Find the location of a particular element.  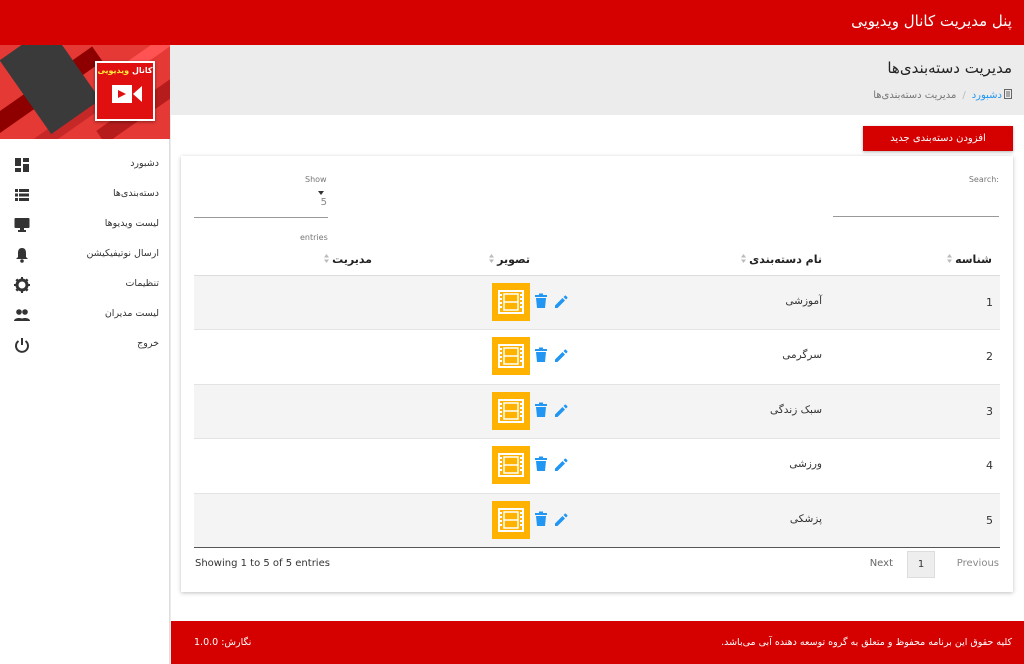

dashboard-icon is located at coordinates (22, 165).